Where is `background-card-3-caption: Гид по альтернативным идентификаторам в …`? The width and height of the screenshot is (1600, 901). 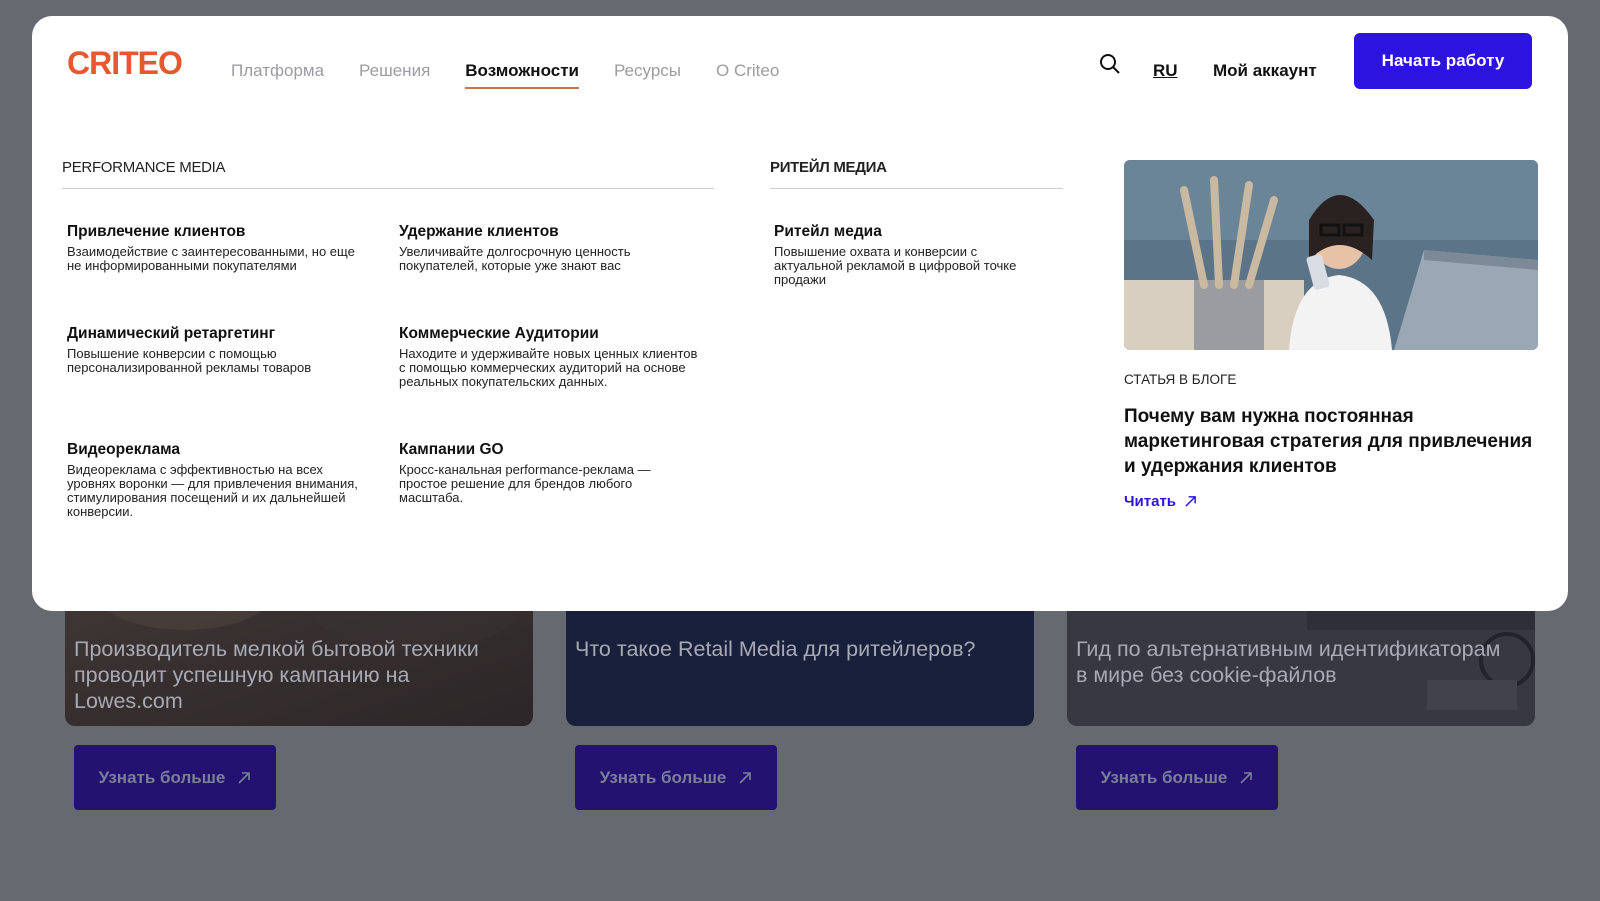
background-card-3-caption: Гид по альтернативным идентификаторам в … is located at coordinates (1288, 662).